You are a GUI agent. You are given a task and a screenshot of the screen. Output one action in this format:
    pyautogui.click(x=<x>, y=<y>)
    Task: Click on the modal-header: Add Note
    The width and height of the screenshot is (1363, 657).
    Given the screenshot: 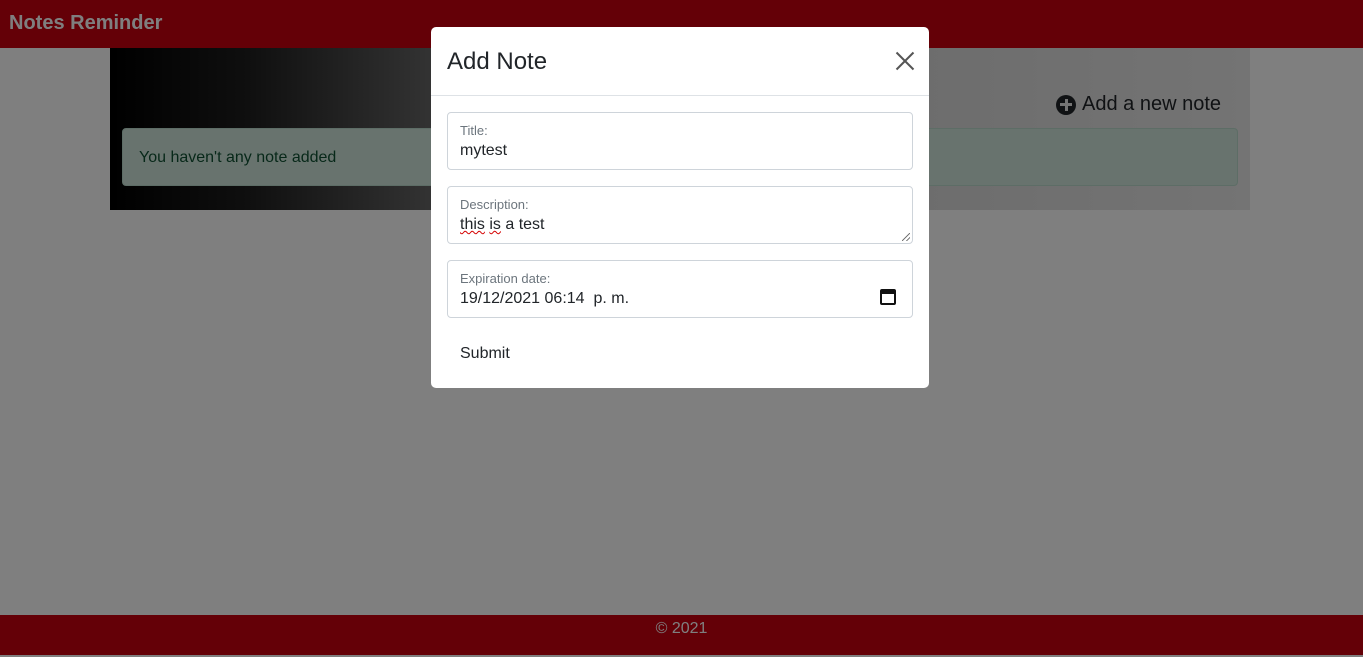 What is the action you would take?
    pyautogui.click(x=680, y=61)
    